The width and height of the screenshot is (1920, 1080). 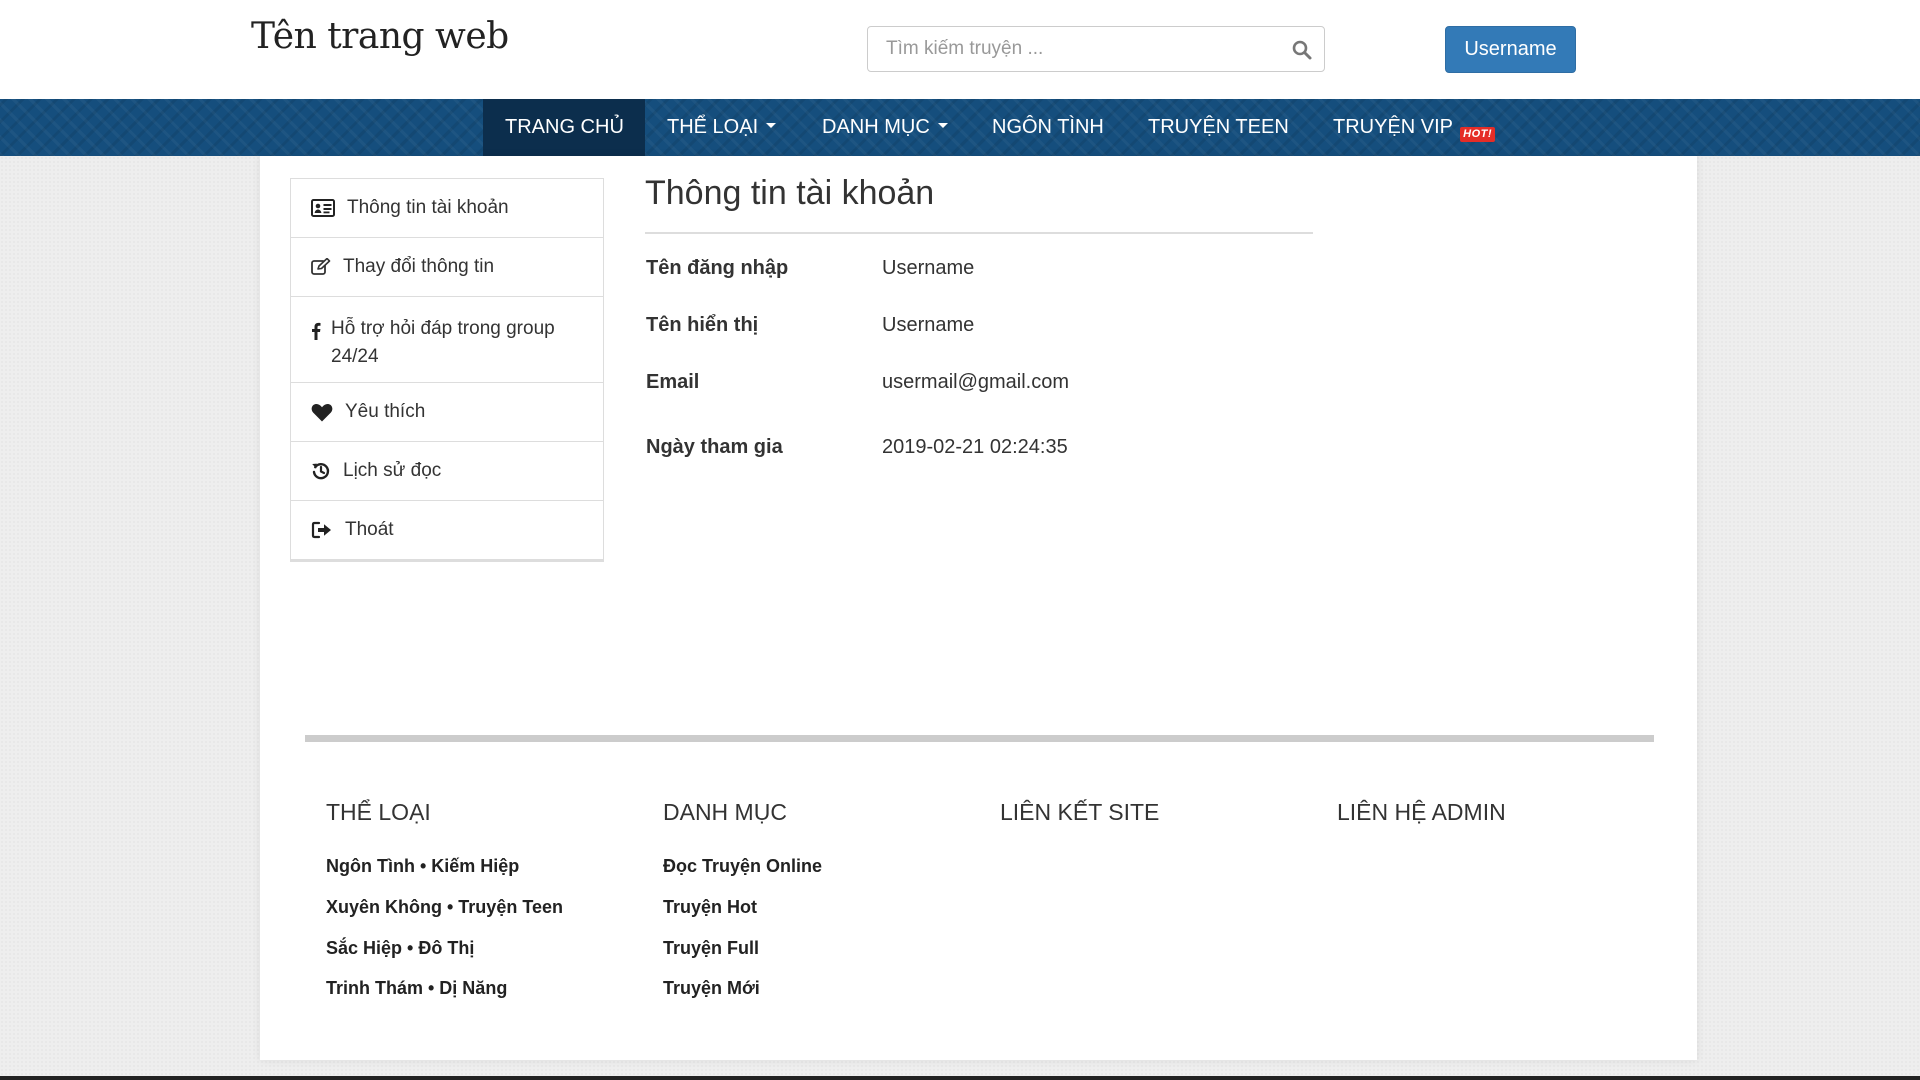 I want to click on sidebar-item-reading-history: Lịch sử đọc, so click(x=447, y=470).